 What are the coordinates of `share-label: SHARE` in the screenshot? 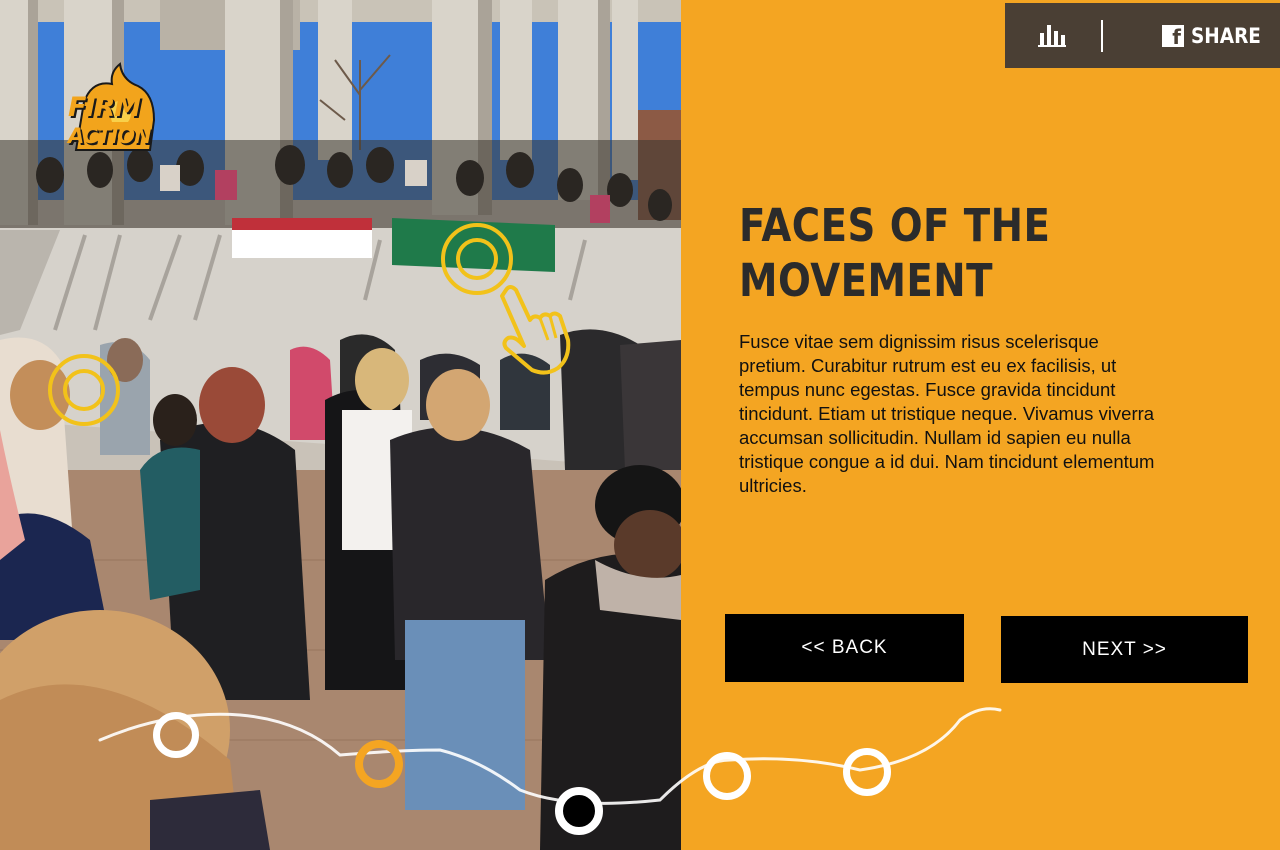 It's located at (1226, 36).